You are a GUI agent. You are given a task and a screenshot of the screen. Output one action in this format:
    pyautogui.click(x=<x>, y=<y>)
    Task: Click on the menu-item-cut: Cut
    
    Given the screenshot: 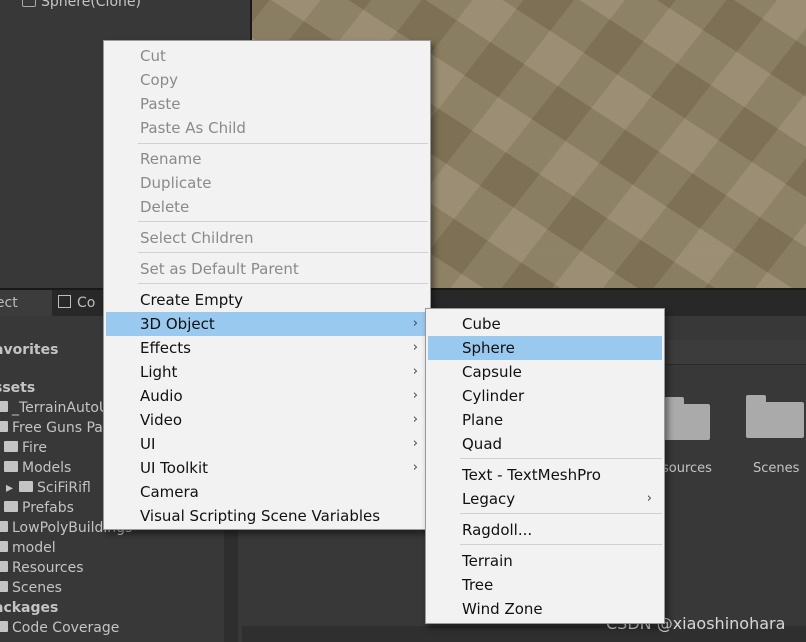 What is the action you would take?
    pyautogui.click(x=267, y=56)
    